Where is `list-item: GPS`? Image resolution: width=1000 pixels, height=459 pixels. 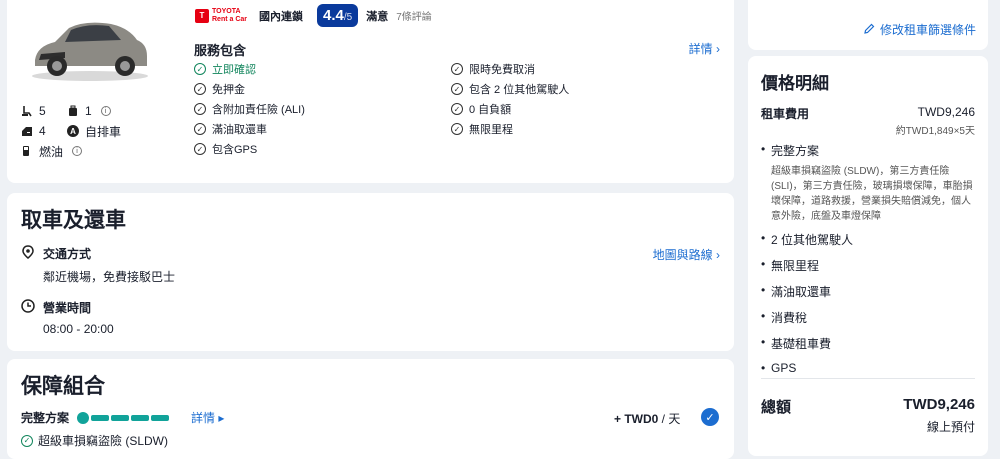 list-item: GPS is located at coordinates (869, 368).